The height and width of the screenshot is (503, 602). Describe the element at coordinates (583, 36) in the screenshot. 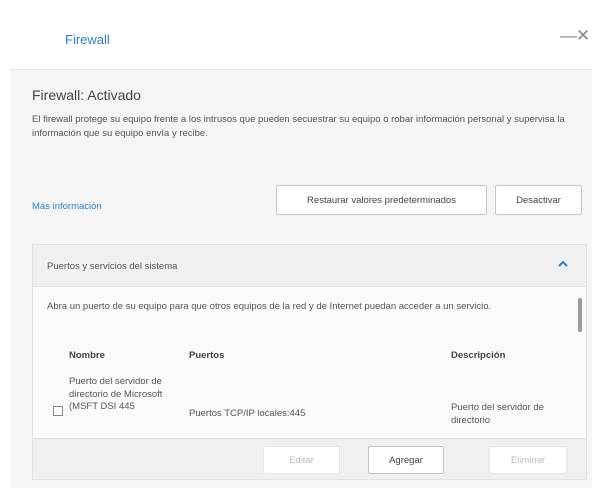

I see `close-icon: ✕` at that location.